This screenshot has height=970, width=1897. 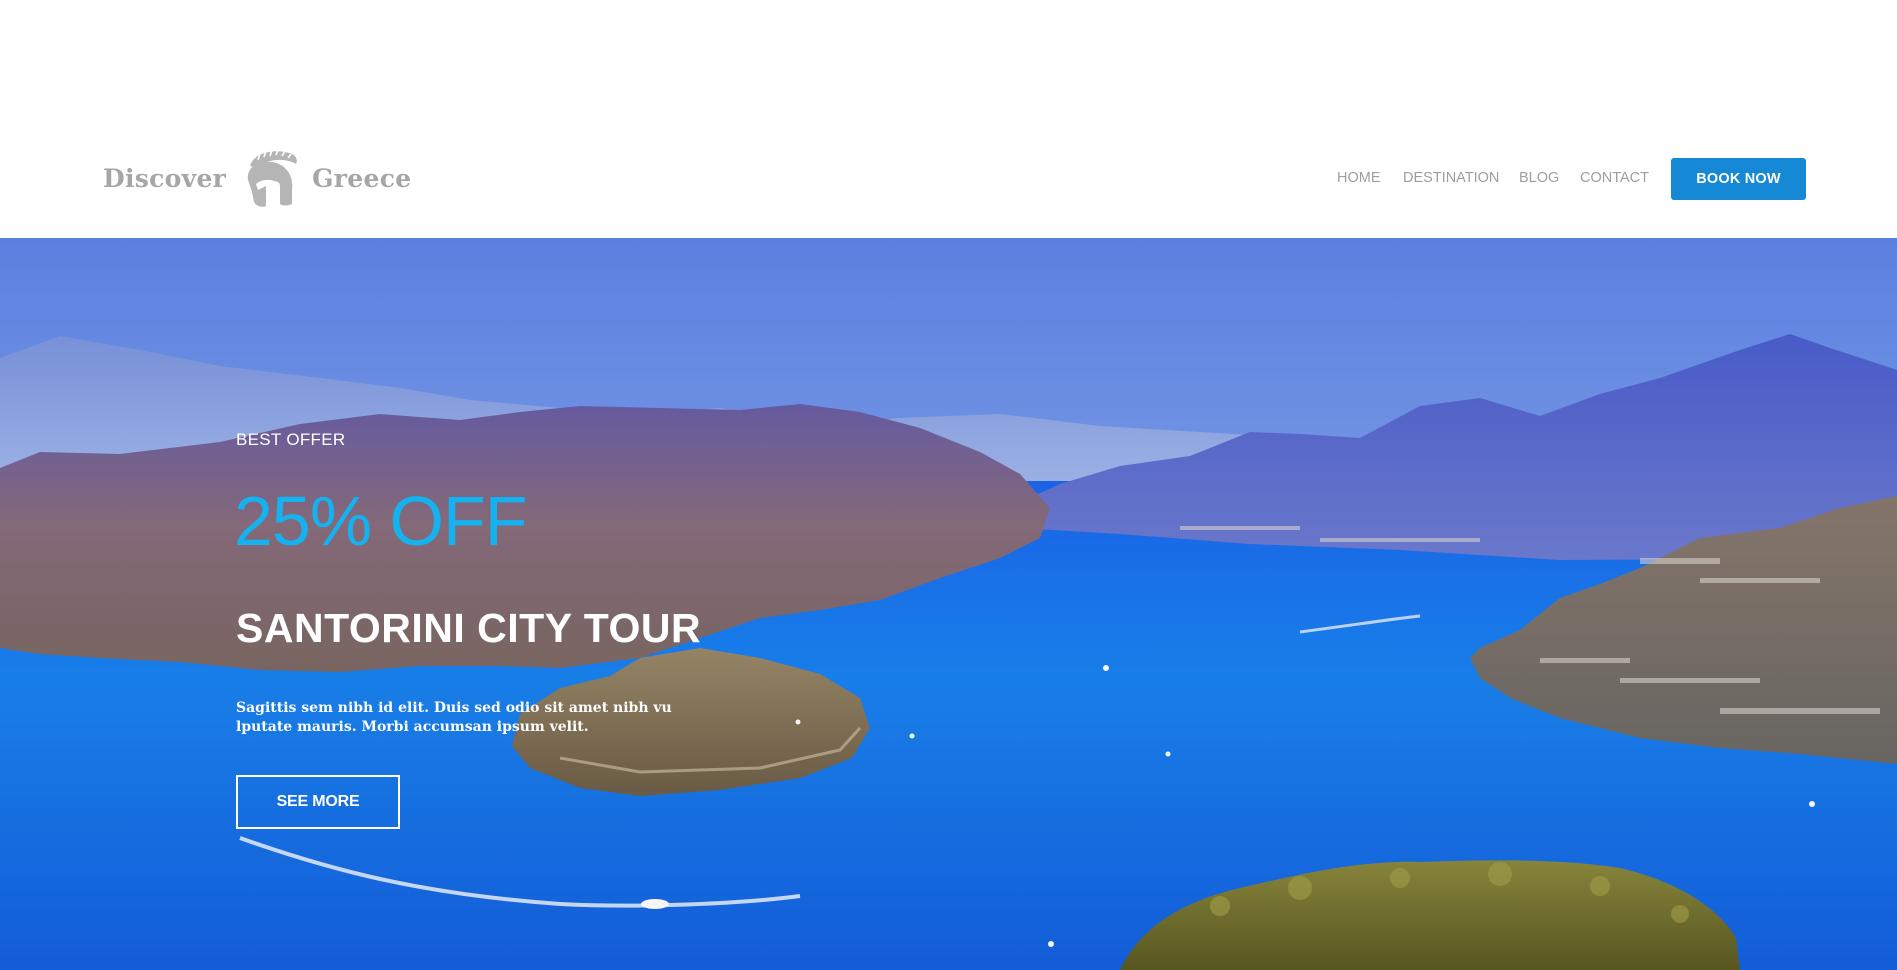 What do you see at coordinates (1539, 178) in the screenshot?
I see `nav-item-blog: BLOG` at bounding box center [1539, 178].